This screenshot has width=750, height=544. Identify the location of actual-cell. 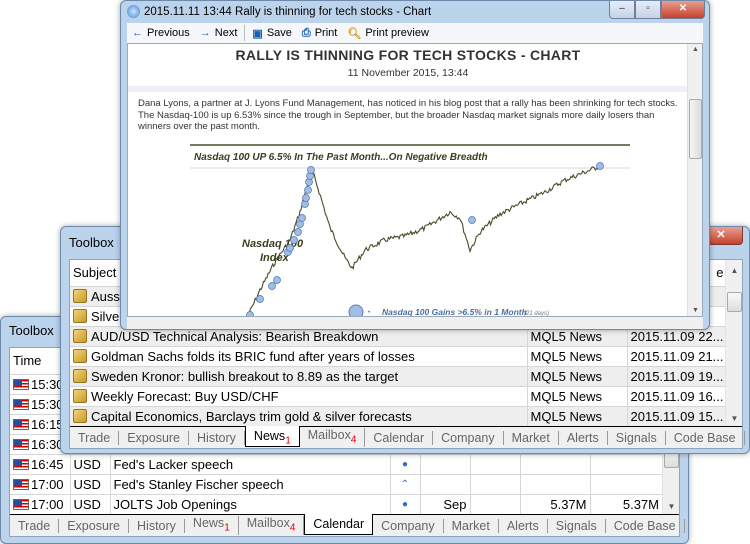
(495, 484).